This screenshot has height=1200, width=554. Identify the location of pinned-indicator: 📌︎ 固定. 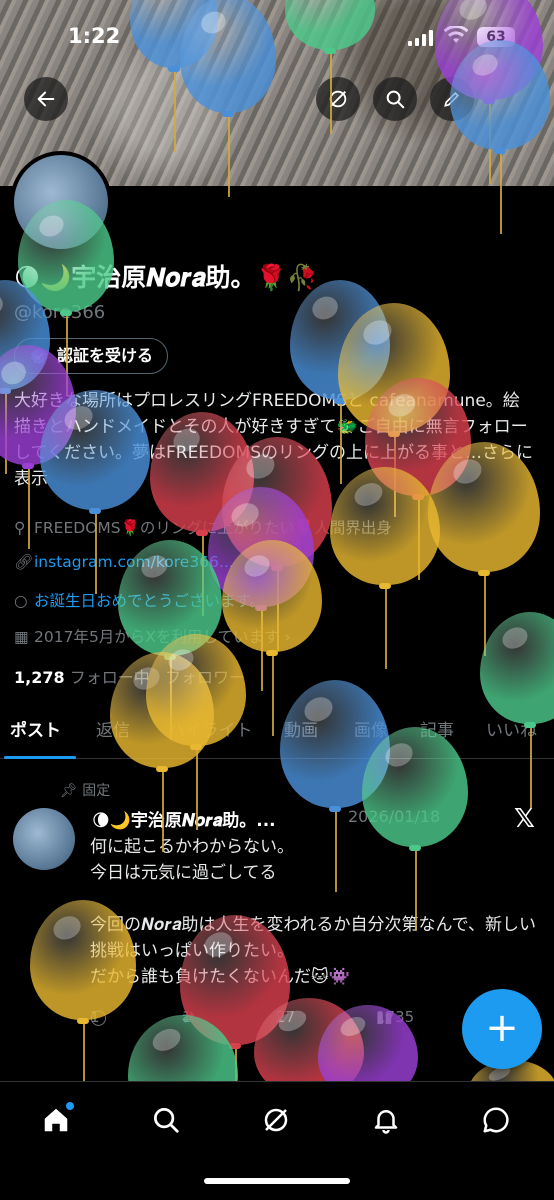
(85, 790).